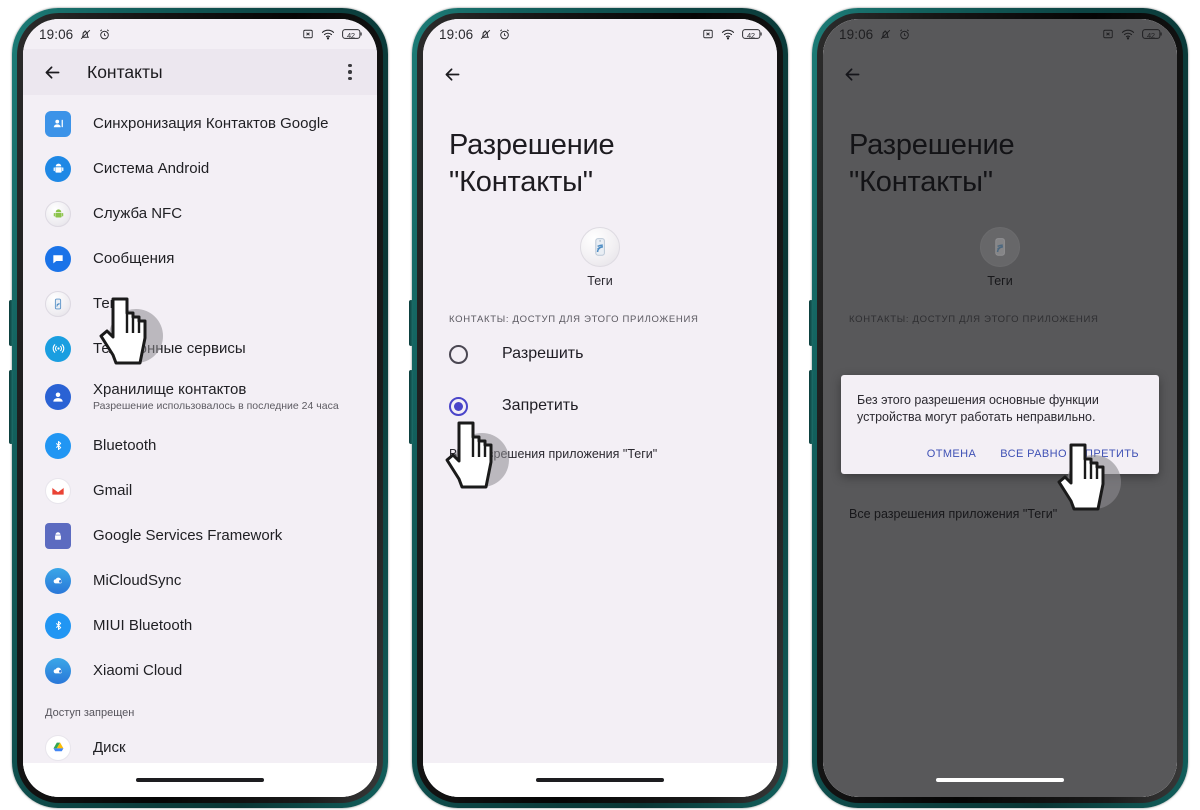 This screenshot has width=1200, height=810. What do you see at coordinates (200, 72) in the screenshot?
I see `app-bar: Контакты` at bounding box center [200, 72].